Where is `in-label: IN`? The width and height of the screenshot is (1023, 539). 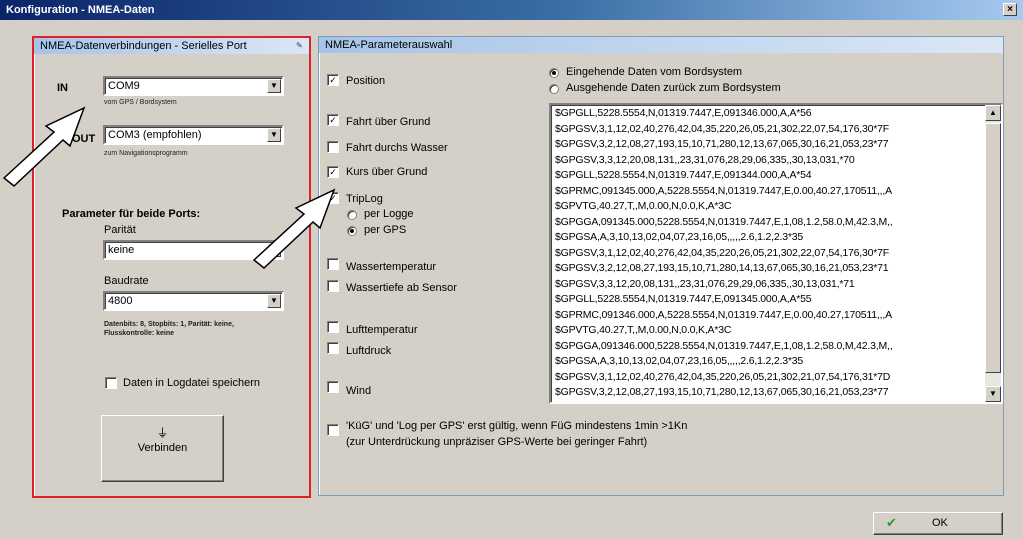 in-label: IN is located at coordinates (62, 88).